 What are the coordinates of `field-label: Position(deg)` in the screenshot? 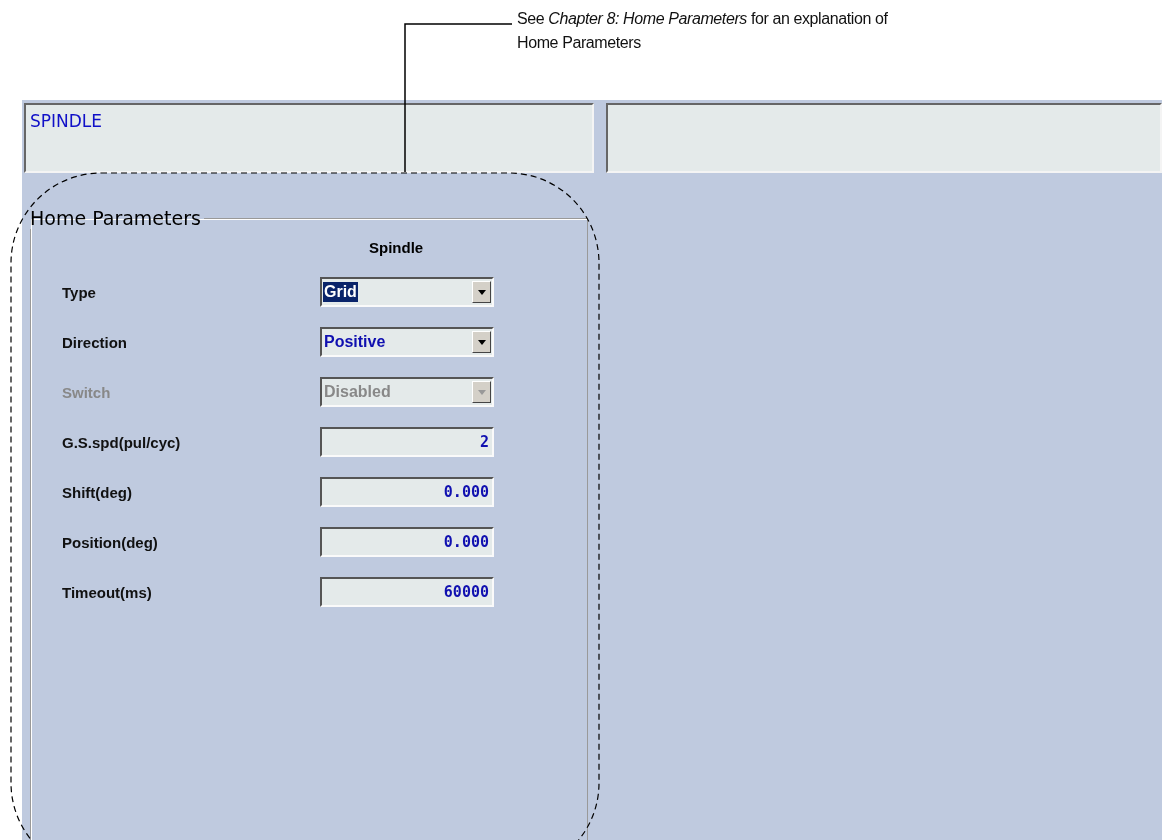 It's located at (110, 542).